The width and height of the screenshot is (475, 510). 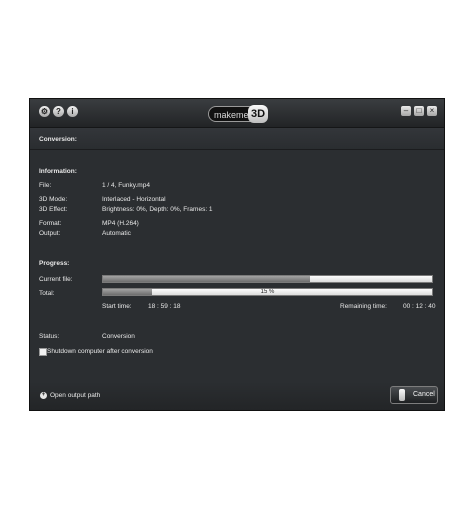 I want to click on info-icon: i, so click(x=72, y=111).